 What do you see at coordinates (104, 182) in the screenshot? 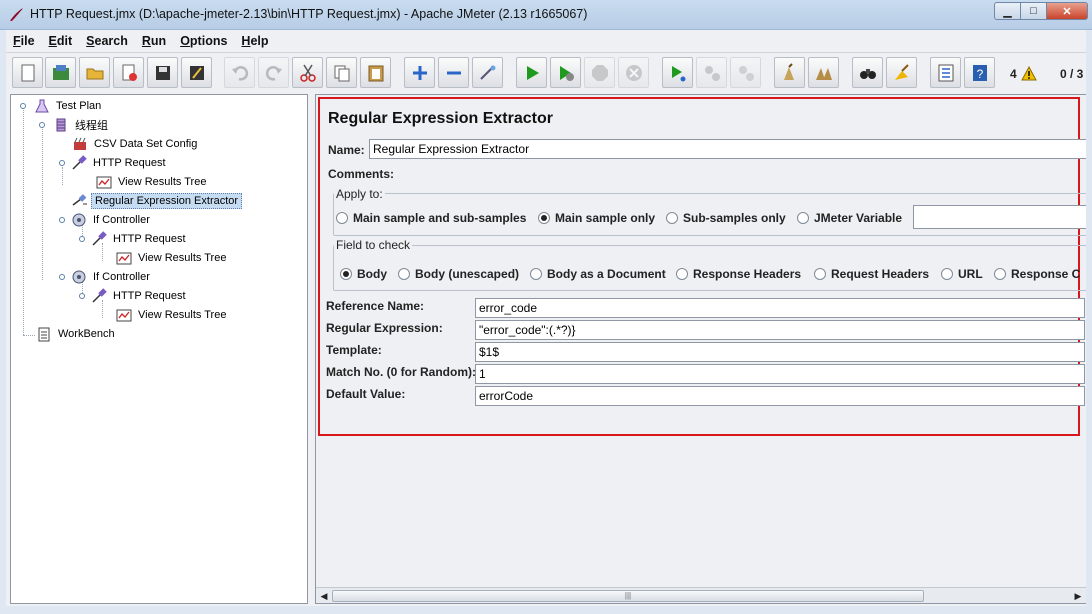
I see `listener-chart-icon` at bounding box center [104, 182].